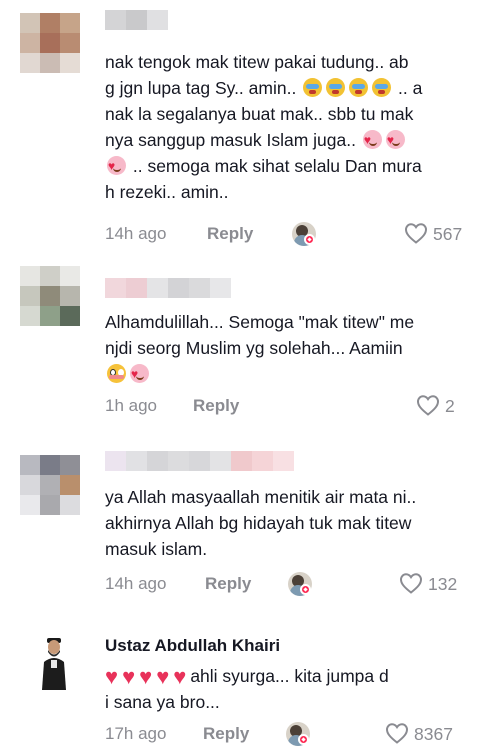  What do you see at coordinates (116, 373) in the screenshot?
I see `flushed-face-emoji` at bounding box center [116, 373].